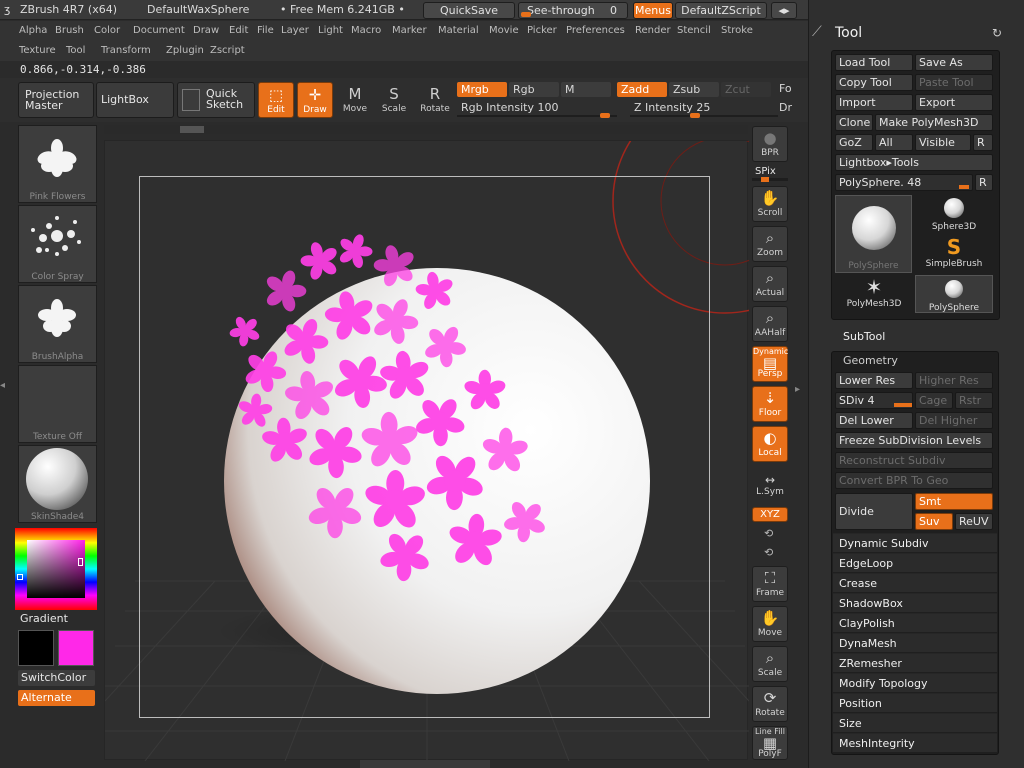  What do you see at coordinates (586, 89) in the screenshot?
I see `m-toggle: M` at bounding box center [586, 89].